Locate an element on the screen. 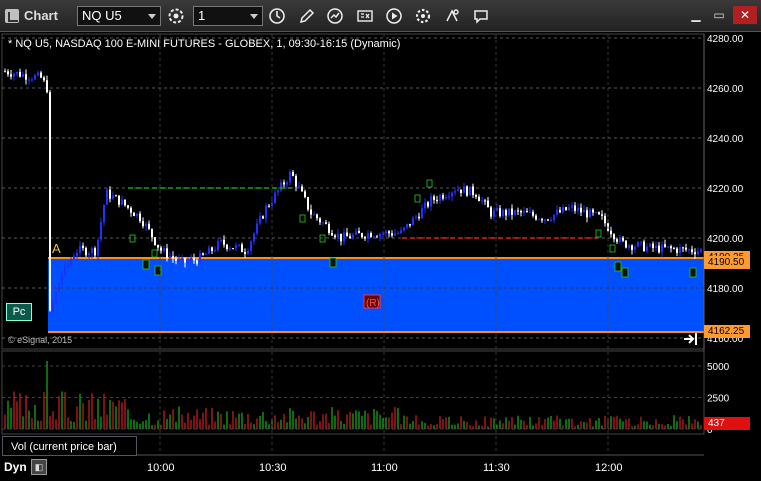  price-tick-label: 4260.00 is located at coordinates (725, 89).